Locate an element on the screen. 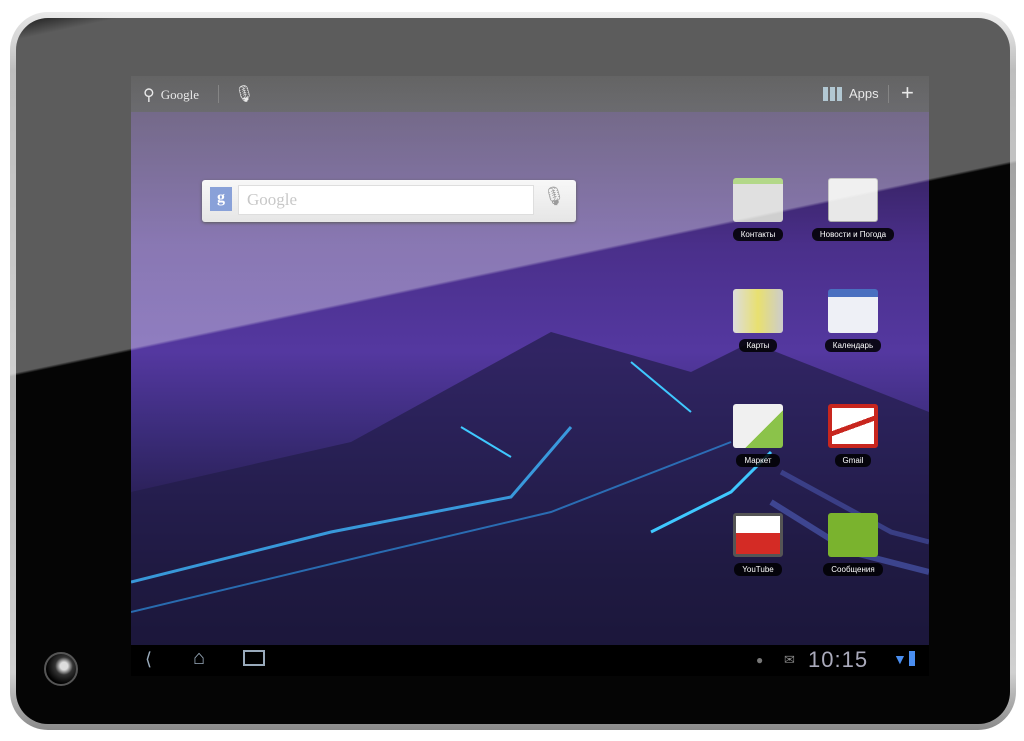 Image resolution: width=1024 pixels, height=741 pixels. app-calendar: Календарь is located at coordinates (853, 321).